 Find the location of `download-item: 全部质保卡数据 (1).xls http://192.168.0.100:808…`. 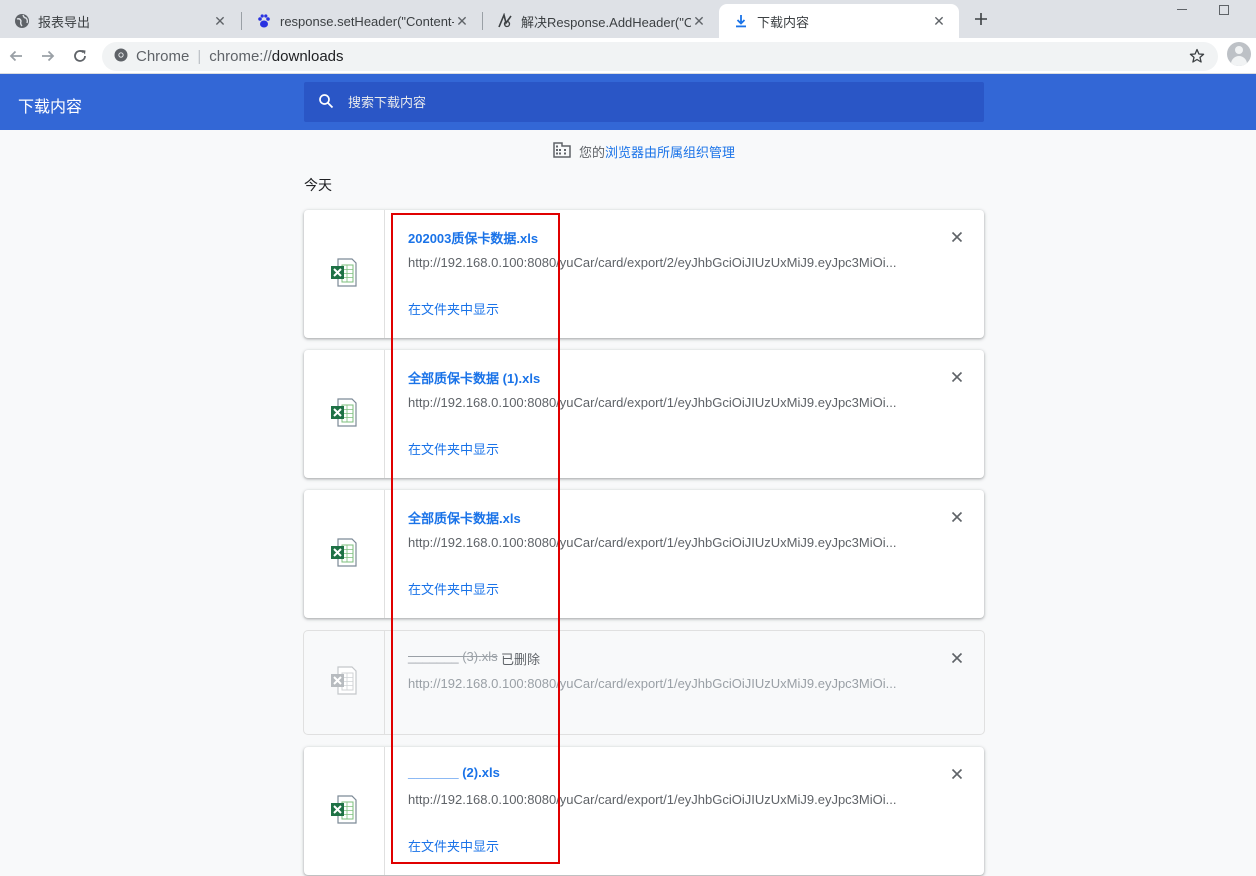

download-item: 全部质保卡数据 (1).xls http://192.168.0.100:808… is located at coordinates (644, 414).